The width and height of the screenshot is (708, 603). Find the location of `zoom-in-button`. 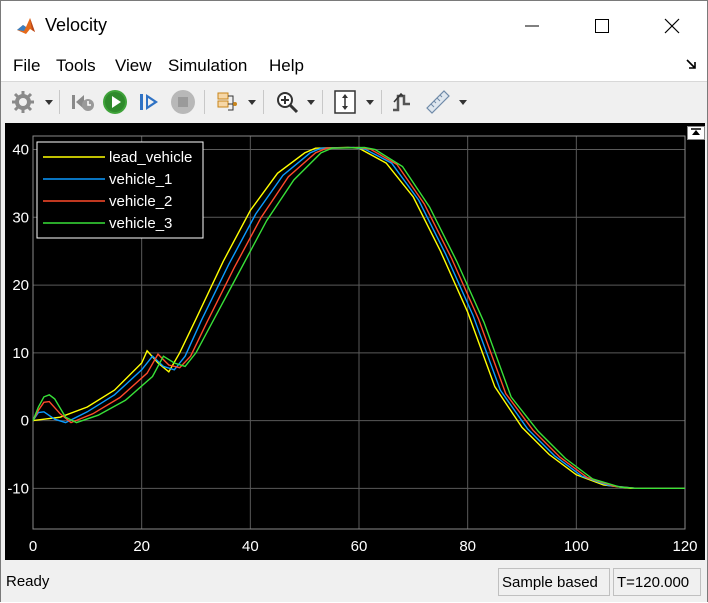

zoom-in-button is located at coordinates (287, 102).